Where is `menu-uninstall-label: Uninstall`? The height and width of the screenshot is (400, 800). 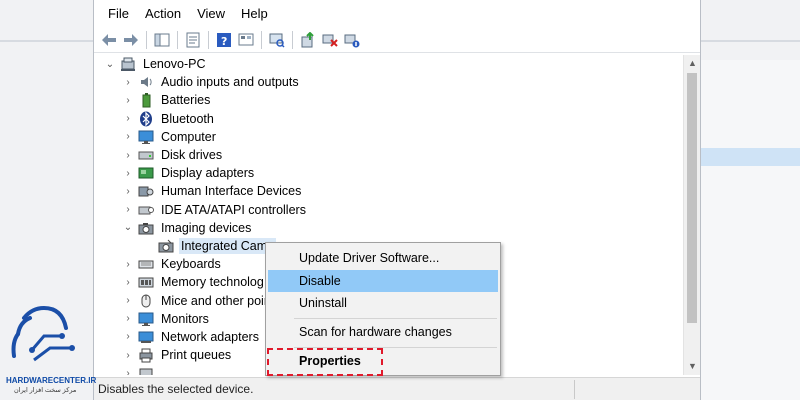 menu-uninstall-label: Uninstall is located at coordinates (323, 303).